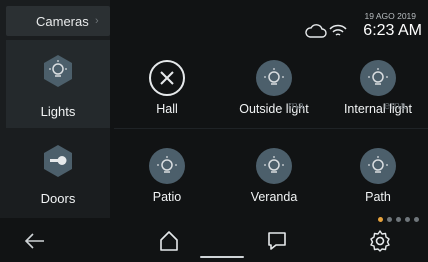 The width and height of the screenshot is (428, 262). I want to click on clock-time: 6:23 AM, so click(392, 30).